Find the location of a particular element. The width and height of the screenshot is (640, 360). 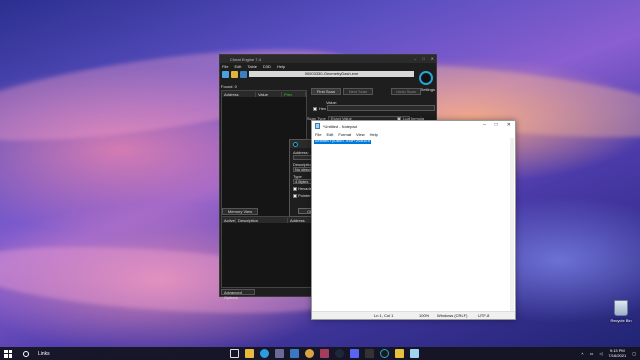

ce-menu-file: File is located at coordinates (225, 66).